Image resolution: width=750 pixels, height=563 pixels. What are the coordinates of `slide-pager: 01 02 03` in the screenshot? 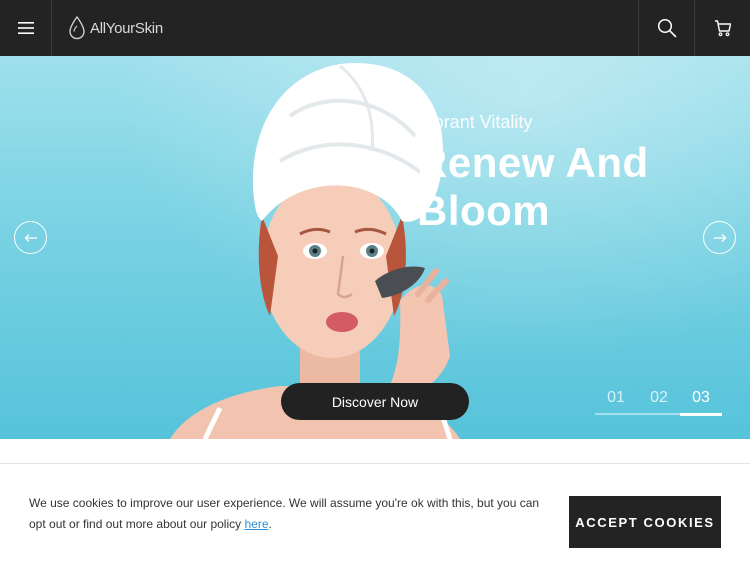 It's located at (658, 402).